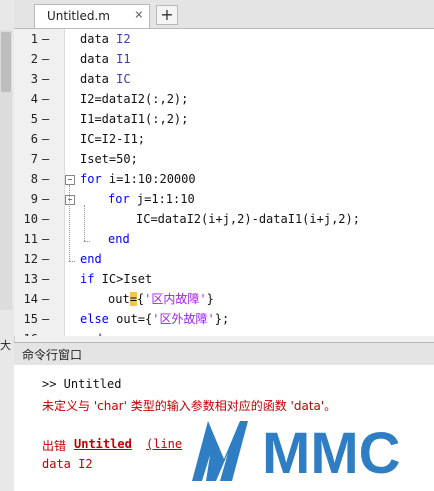 The height and width of the screenshot is (491, 434). Describe the element at coordinates (103, 444) in the screenshot. I see `error-file-link: Untitled` at that location.